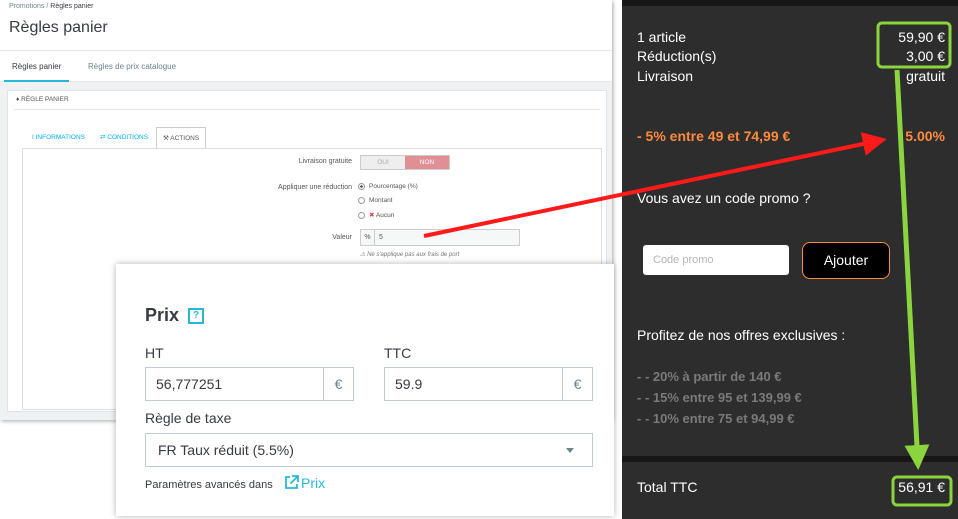 The image size is (958, 519). I want to click on tab-conditions: ⇄ CONDITIONS, so click(124, 138).